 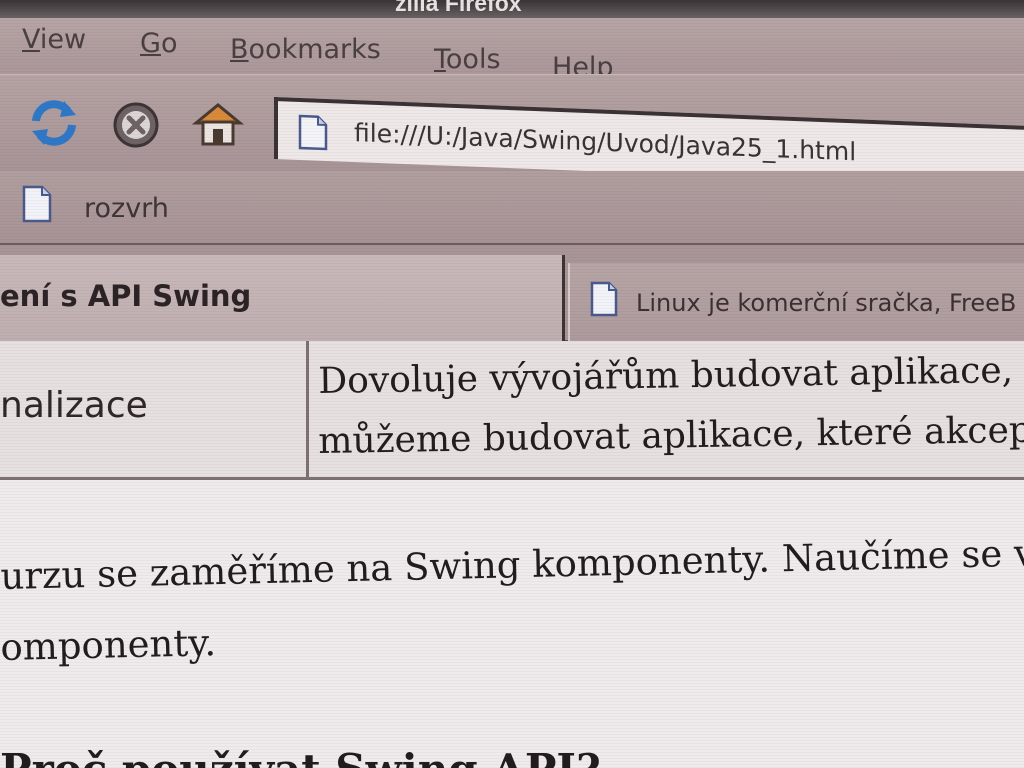 I want to click on table-cell-desc-line-1: Dovoluje vývojářům budovat aplikace, kte, so click(x=671, y=375).